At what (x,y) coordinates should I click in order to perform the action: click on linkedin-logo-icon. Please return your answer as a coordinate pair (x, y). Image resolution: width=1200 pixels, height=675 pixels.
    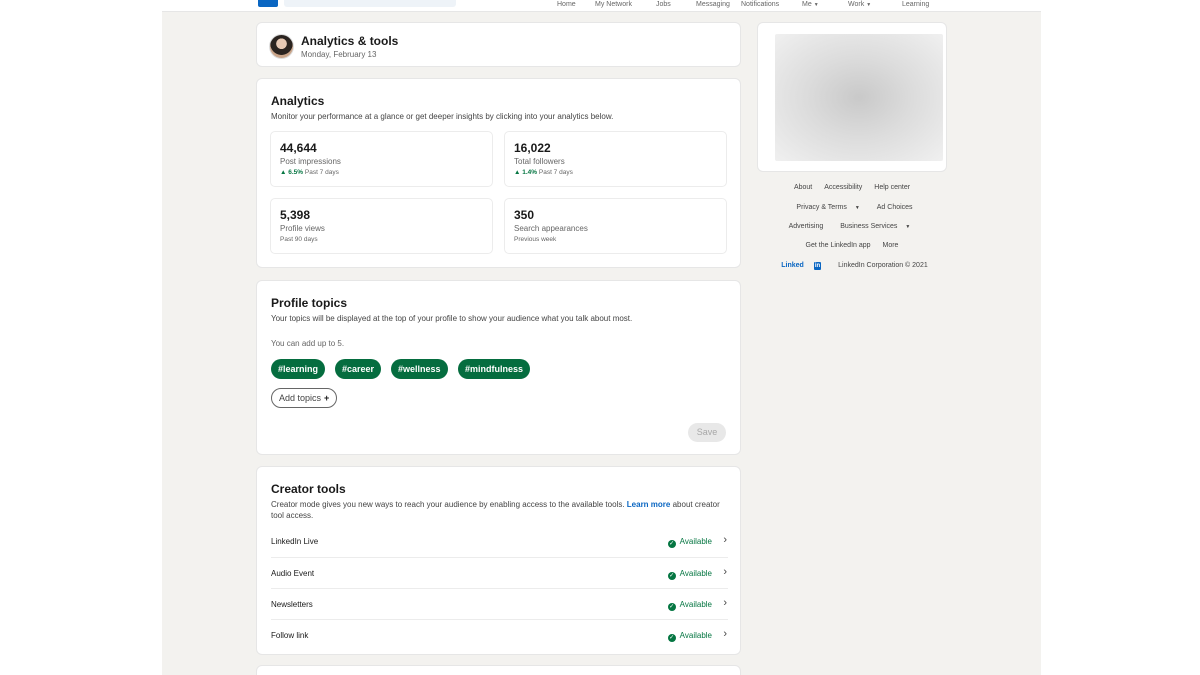
    Looking at the image, I should click on (268, 3).